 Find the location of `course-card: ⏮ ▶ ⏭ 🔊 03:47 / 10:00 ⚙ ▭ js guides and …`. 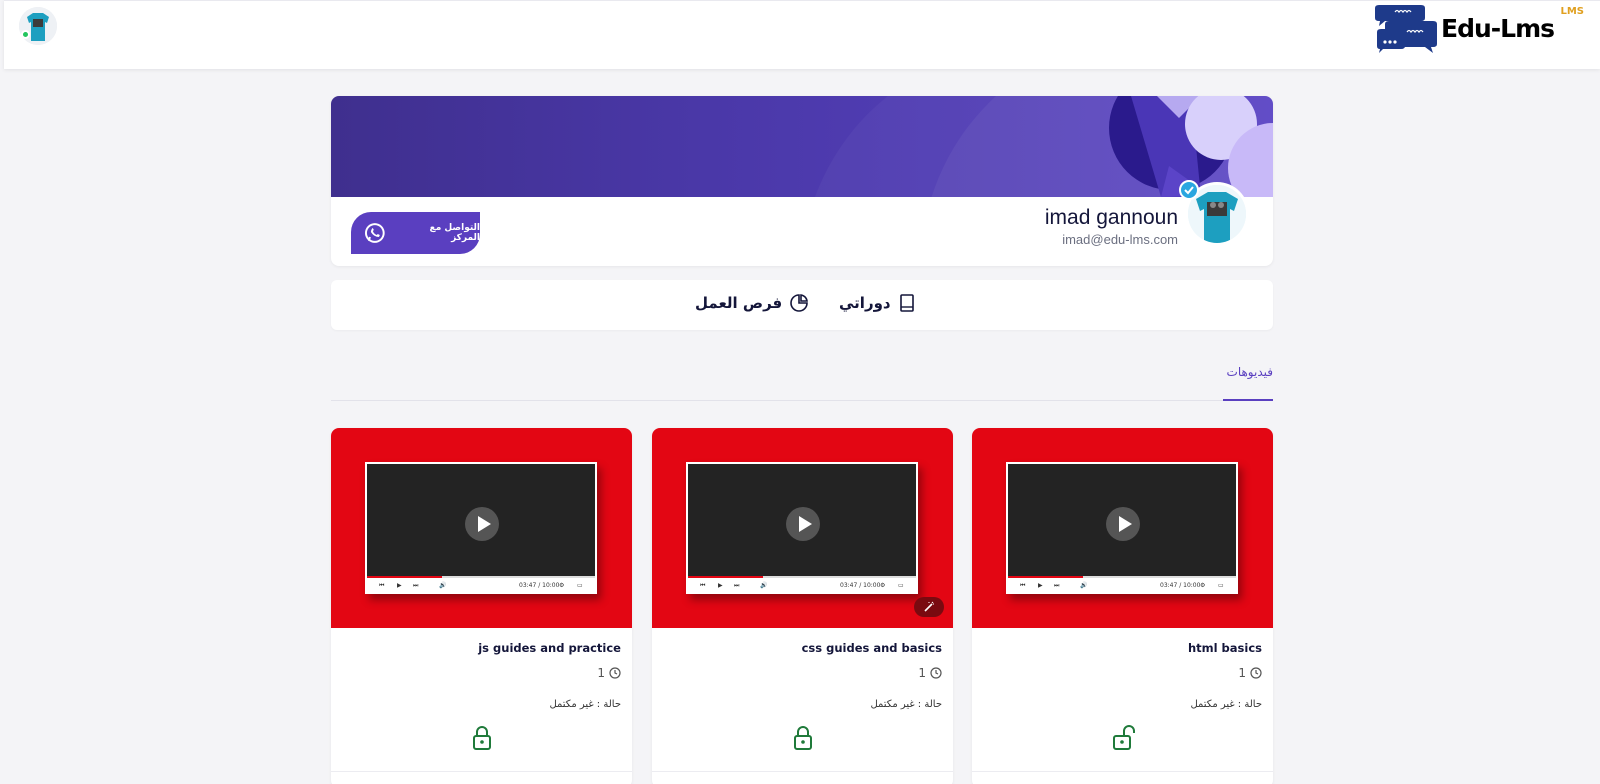

course-card: ⏮ ▶ ⏭ 🔊 03:47 / 10:00 ⚙ ▭ js guides and … is located at coordinates (481, 606).